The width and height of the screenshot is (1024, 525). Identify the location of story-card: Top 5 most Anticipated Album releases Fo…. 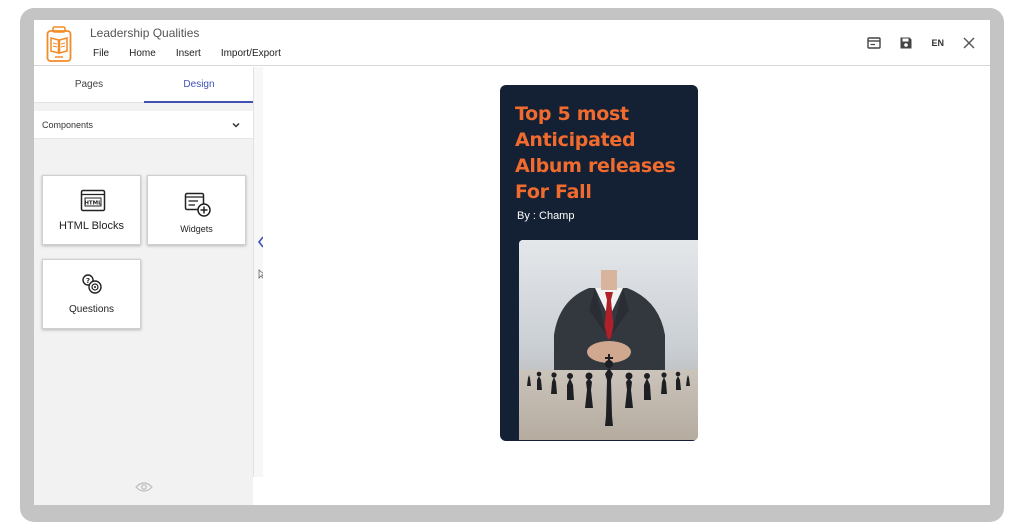
(599, 263).